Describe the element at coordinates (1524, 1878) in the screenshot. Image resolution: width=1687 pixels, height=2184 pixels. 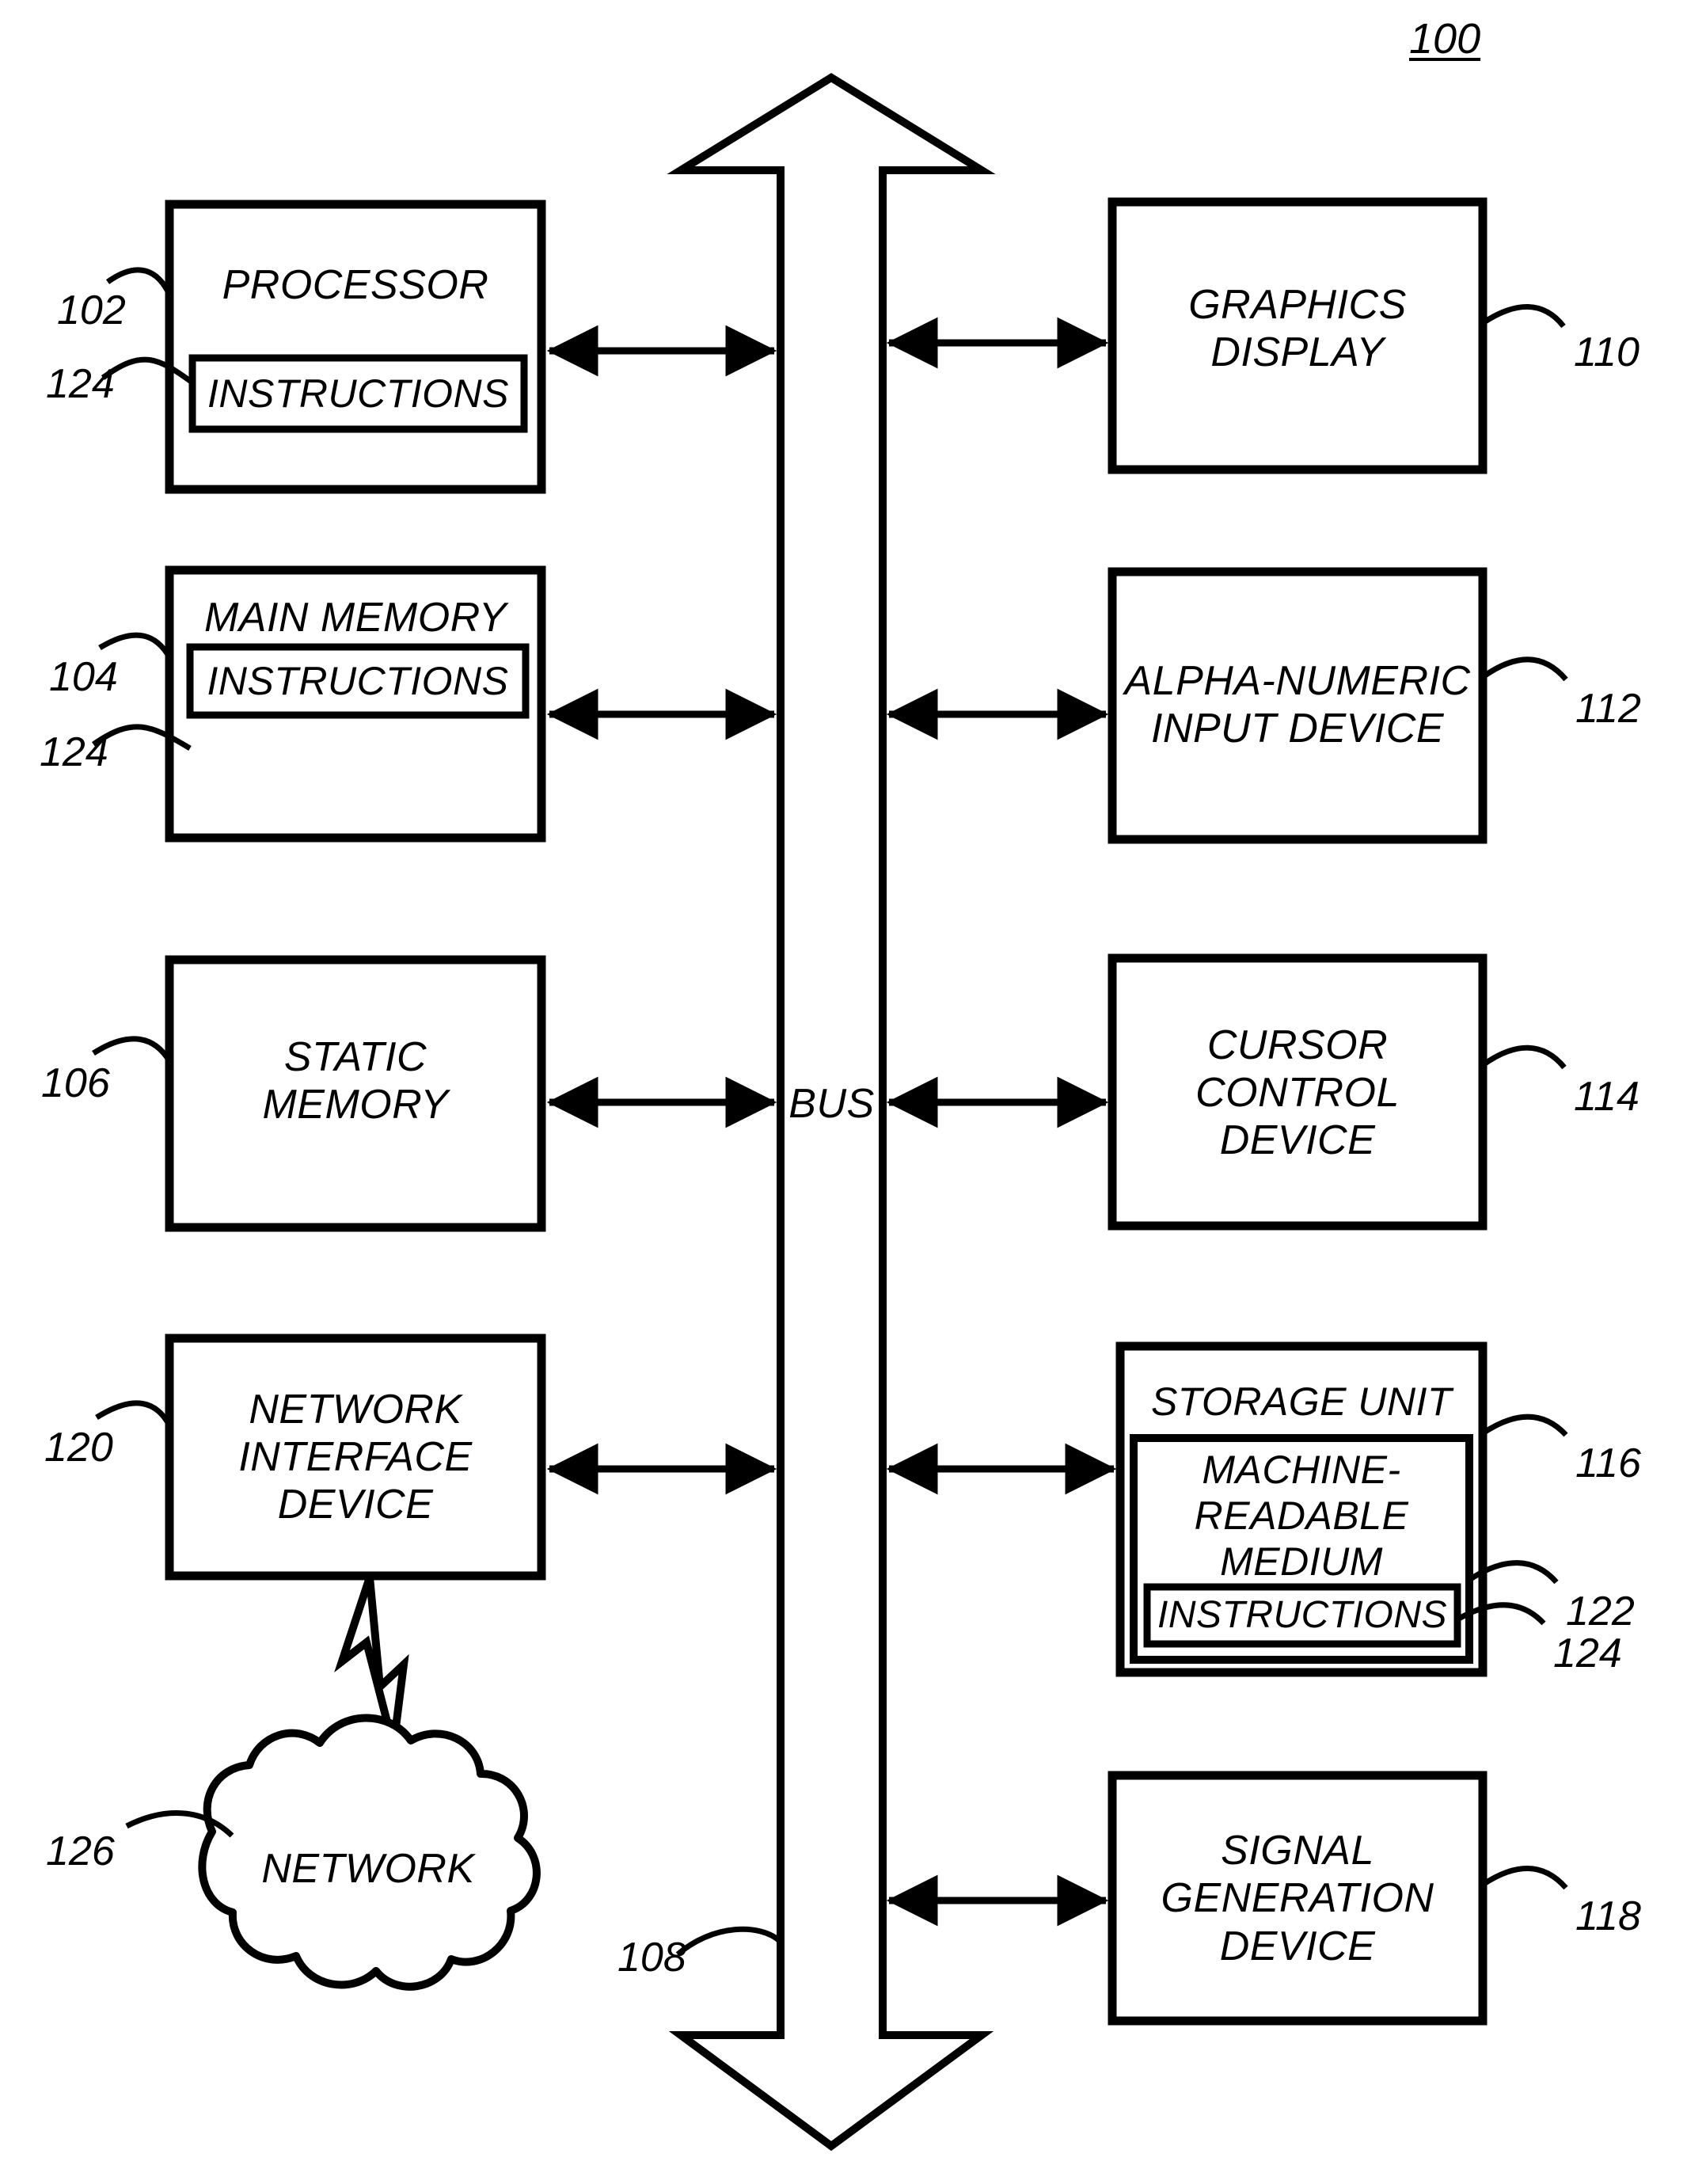
I see `signal-generation-device-leader-line` at that location.